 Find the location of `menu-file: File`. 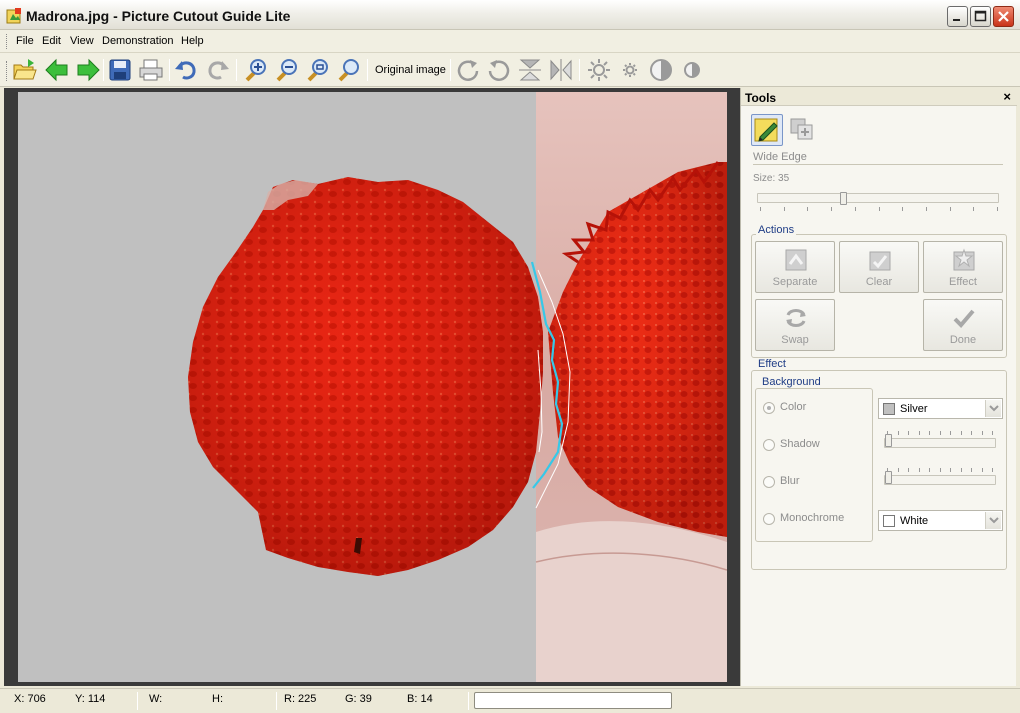

menu-file: File is located at coordinates (25, 41).